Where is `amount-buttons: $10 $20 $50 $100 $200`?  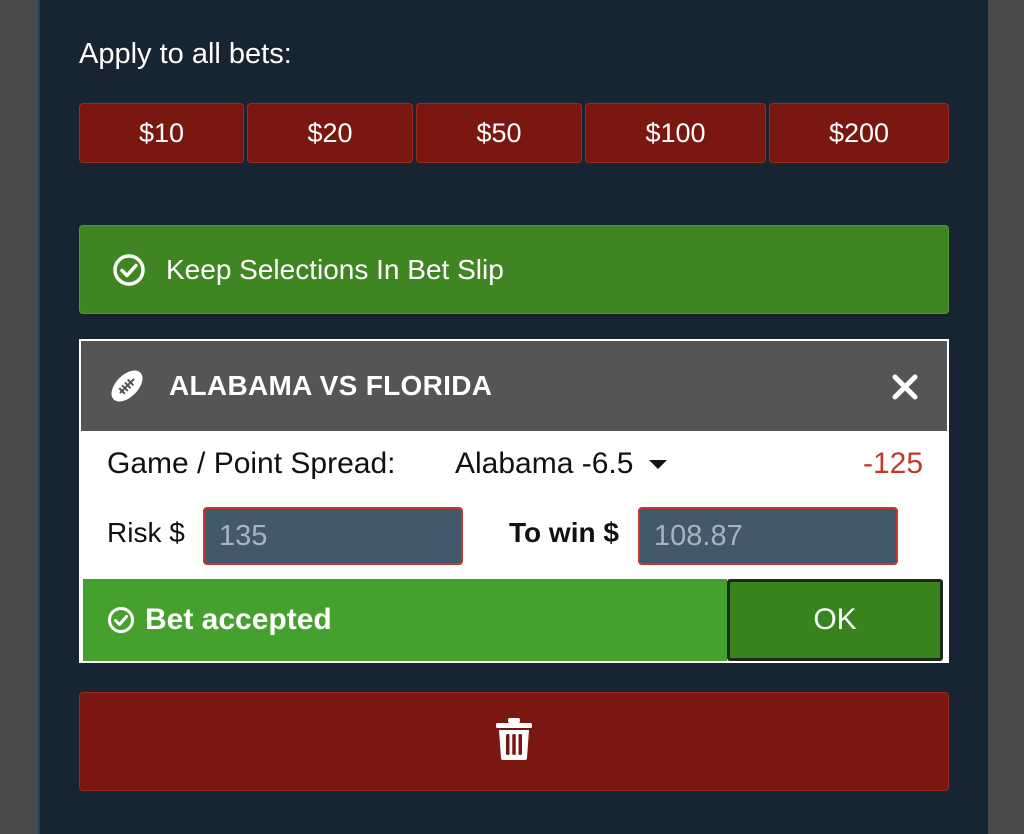 amount-buttons: $10 $20 $50 $100 $200 is located at coordinates (514, 133).